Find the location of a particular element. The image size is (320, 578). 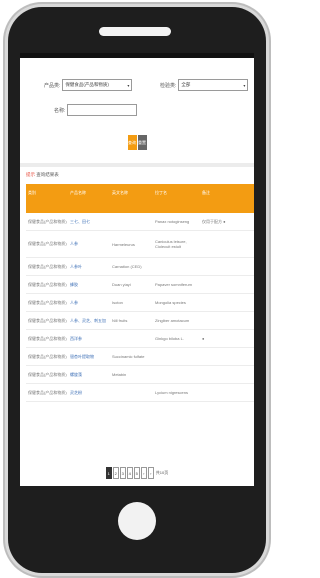

section-divider is located at coordinates (137, 165).